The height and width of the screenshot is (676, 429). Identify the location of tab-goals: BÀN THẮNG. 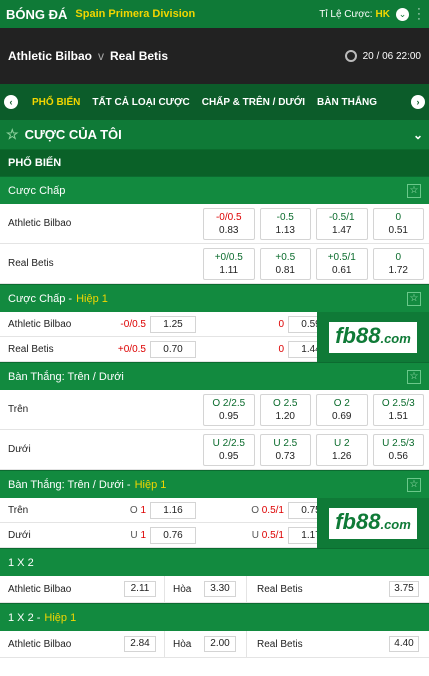
(347, 102).